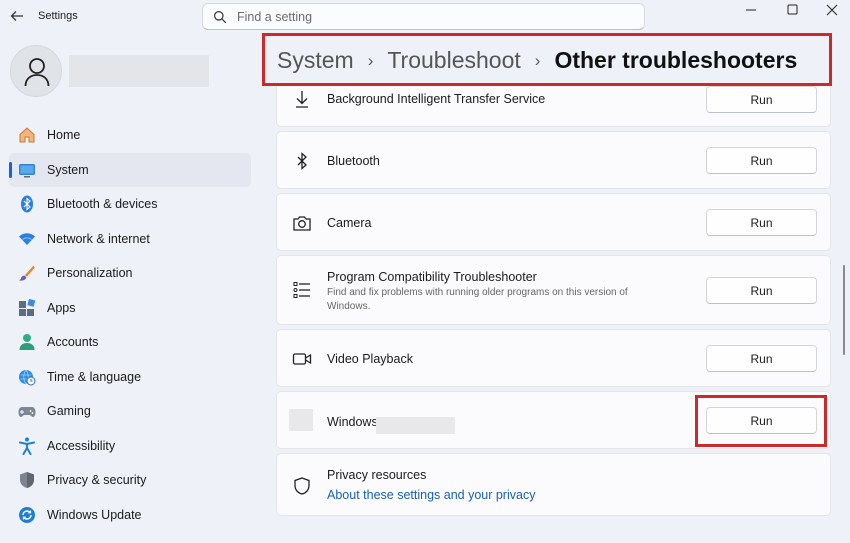 The image size is (850, 543). I want to click on breadcrumb-troubleshoot: Troubleshoot, so click(453, 60).